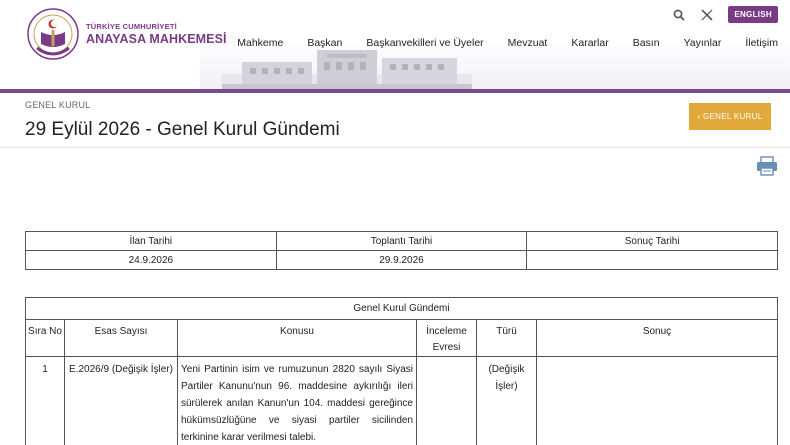 This screenshot has height=445, width=790. I want to click on toplanti-tarihi-value: 29.9.2026, so click(401, 260).